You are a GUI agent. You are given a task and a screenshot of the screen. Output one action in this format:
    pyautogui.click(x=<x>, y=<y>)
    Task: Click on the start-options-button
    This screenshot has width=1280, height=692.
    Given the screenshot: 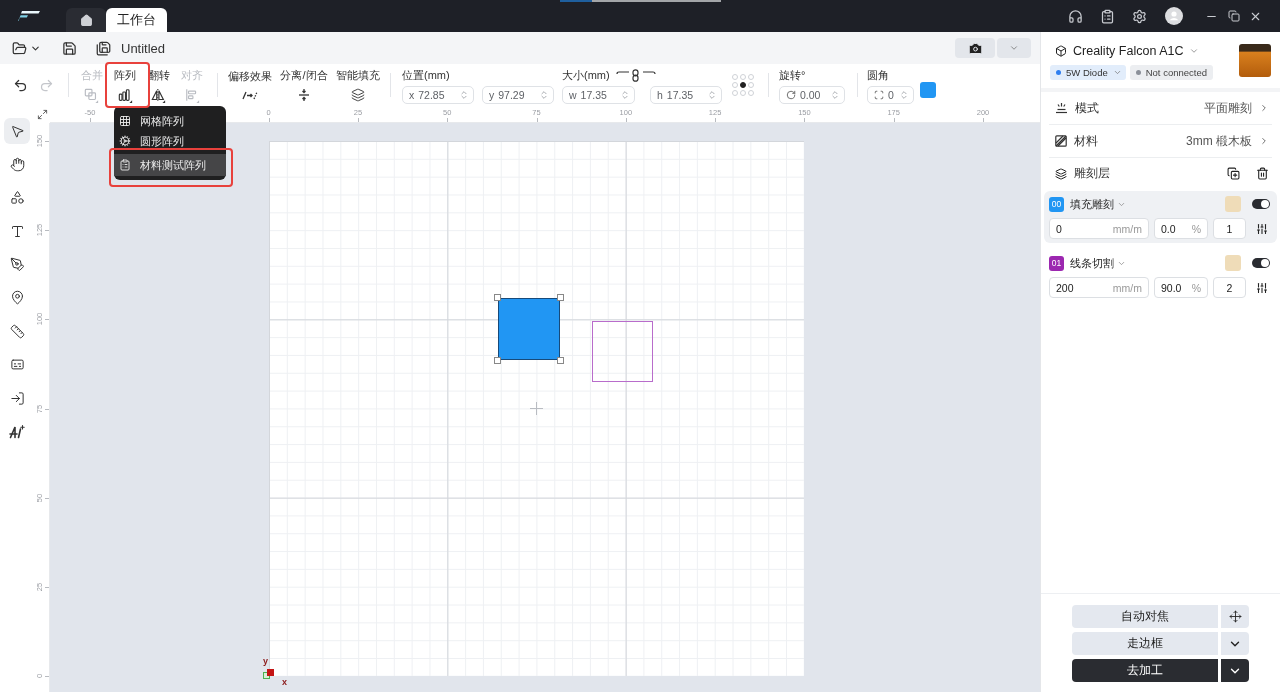 What is the action you would take?
    pyautogui.click(x=1235, y=670)
    